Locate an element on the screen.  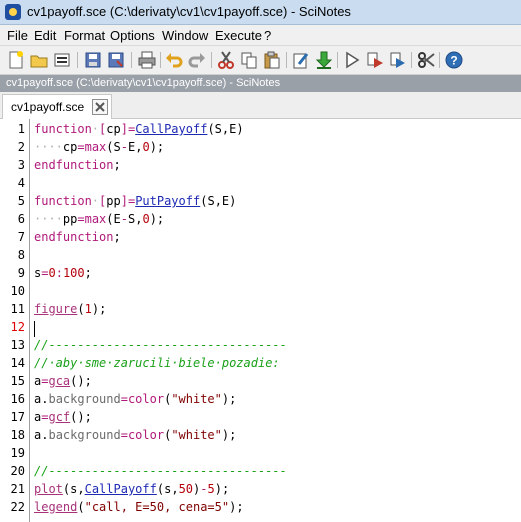
line-number: 5 is located at coordinates (21, 201).